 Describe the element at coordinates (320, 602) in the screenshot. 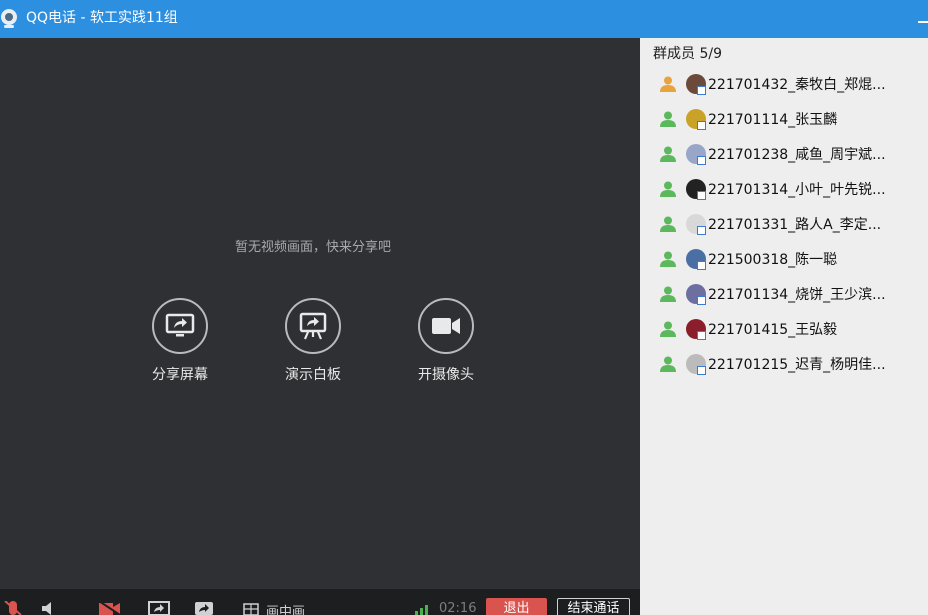

I see `call-toolbar: 画中画 02:16 退出 结束通话` at that location.